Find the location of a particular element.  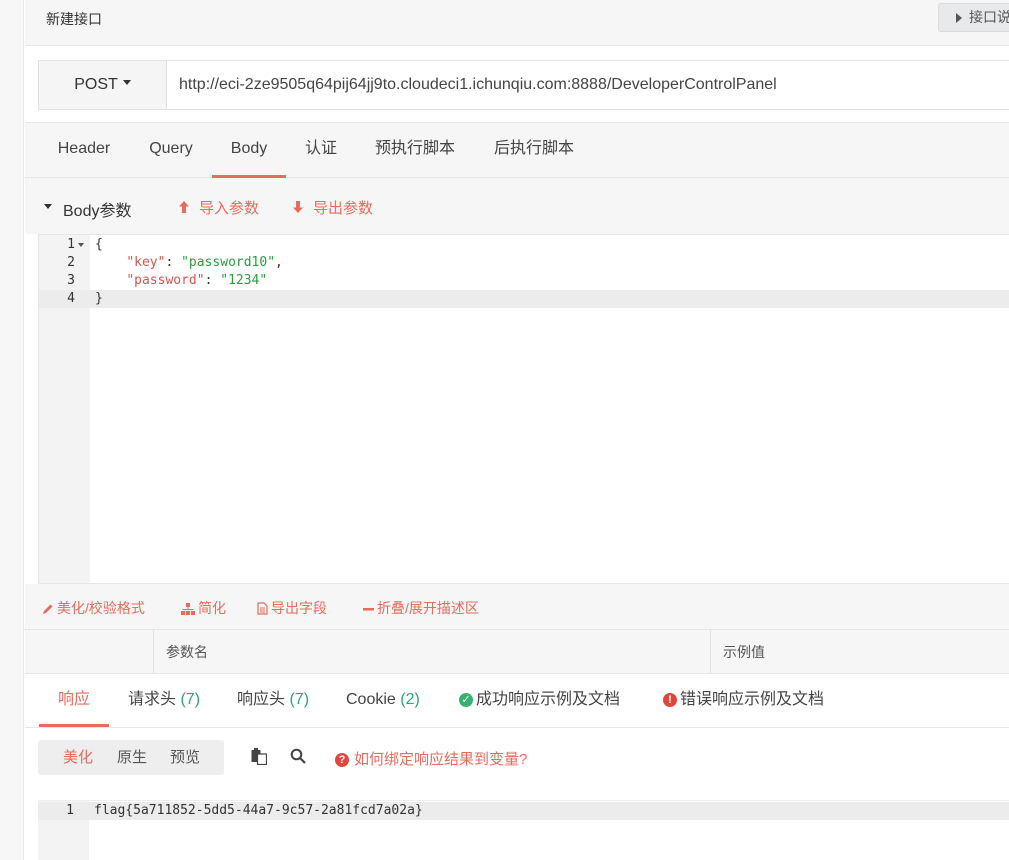

code-line: 3 "password": "1234" is located at coordinates (167, 280).